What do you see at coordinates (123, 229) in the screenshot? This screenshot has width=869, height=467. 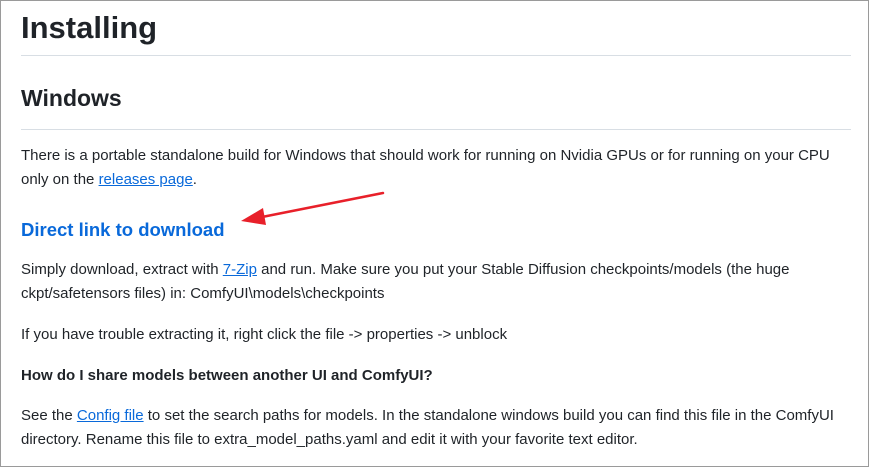 I see `direct-download-link: Direct link to download` at bounding box center [123, 229].